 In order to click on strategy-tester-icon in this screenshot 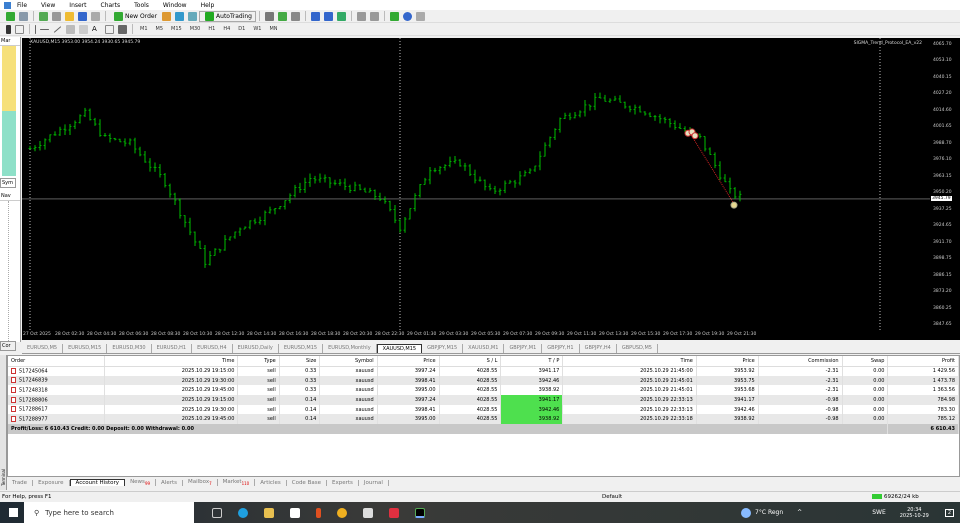, I will do `click(95, 16)`.